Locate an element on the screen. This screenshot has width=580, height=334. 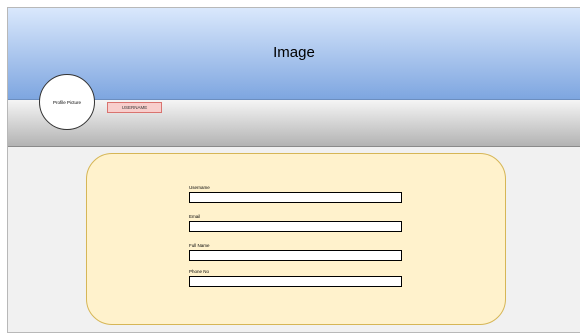
email-field is located at coordinates (295, 226).